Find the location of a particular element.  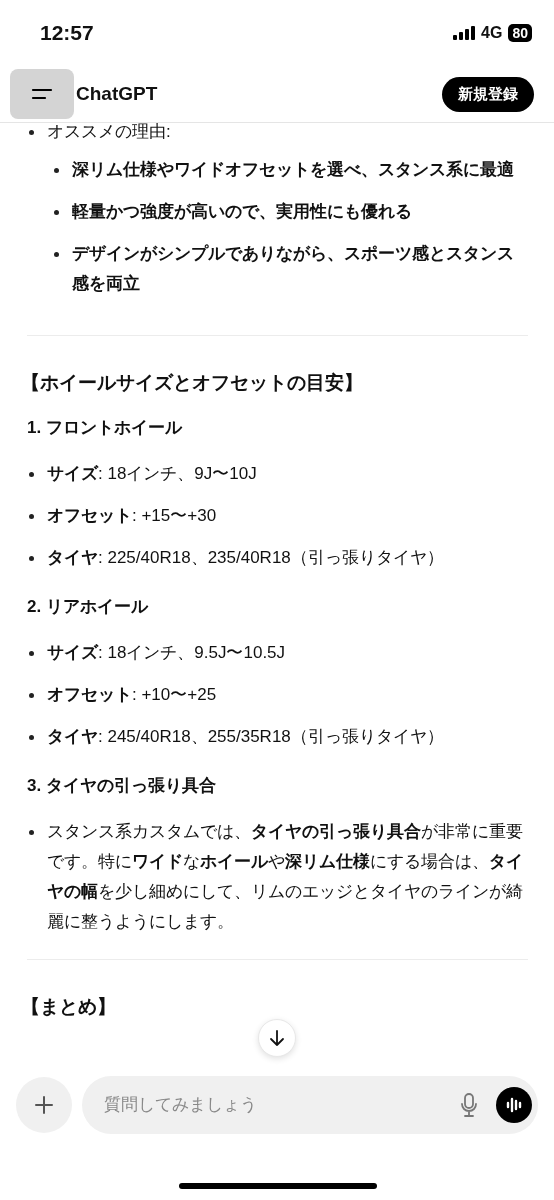

microphone-icon is located at coordinates (469, 1105).